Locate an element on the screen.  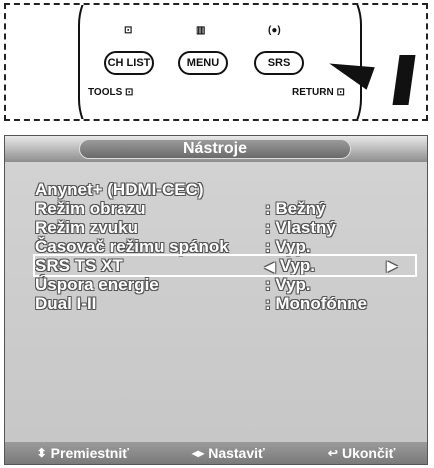
osd-footer: ⬍ Premiestniť ◂▸ Nastaviť ↩ Ukončiť is located at coordinates (216, 453).